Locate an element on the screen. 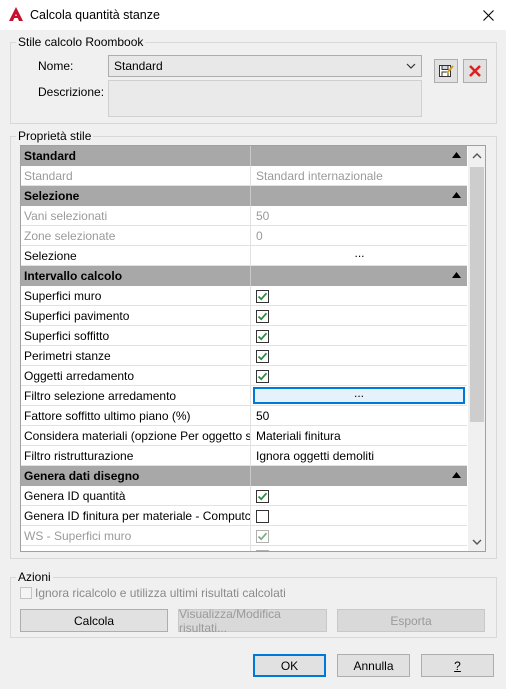 This screenshot has height=689, width=506. property-value: 50 is located at coordinates (359, 416).